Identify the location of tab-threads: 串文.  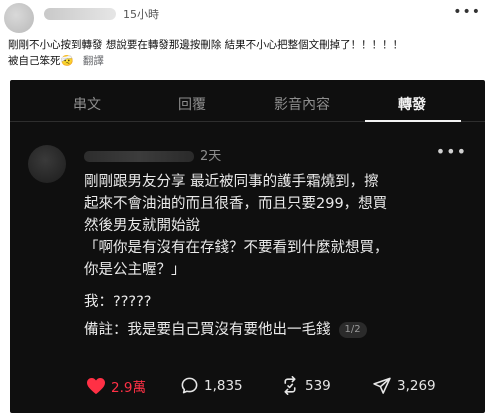
(87, 104).